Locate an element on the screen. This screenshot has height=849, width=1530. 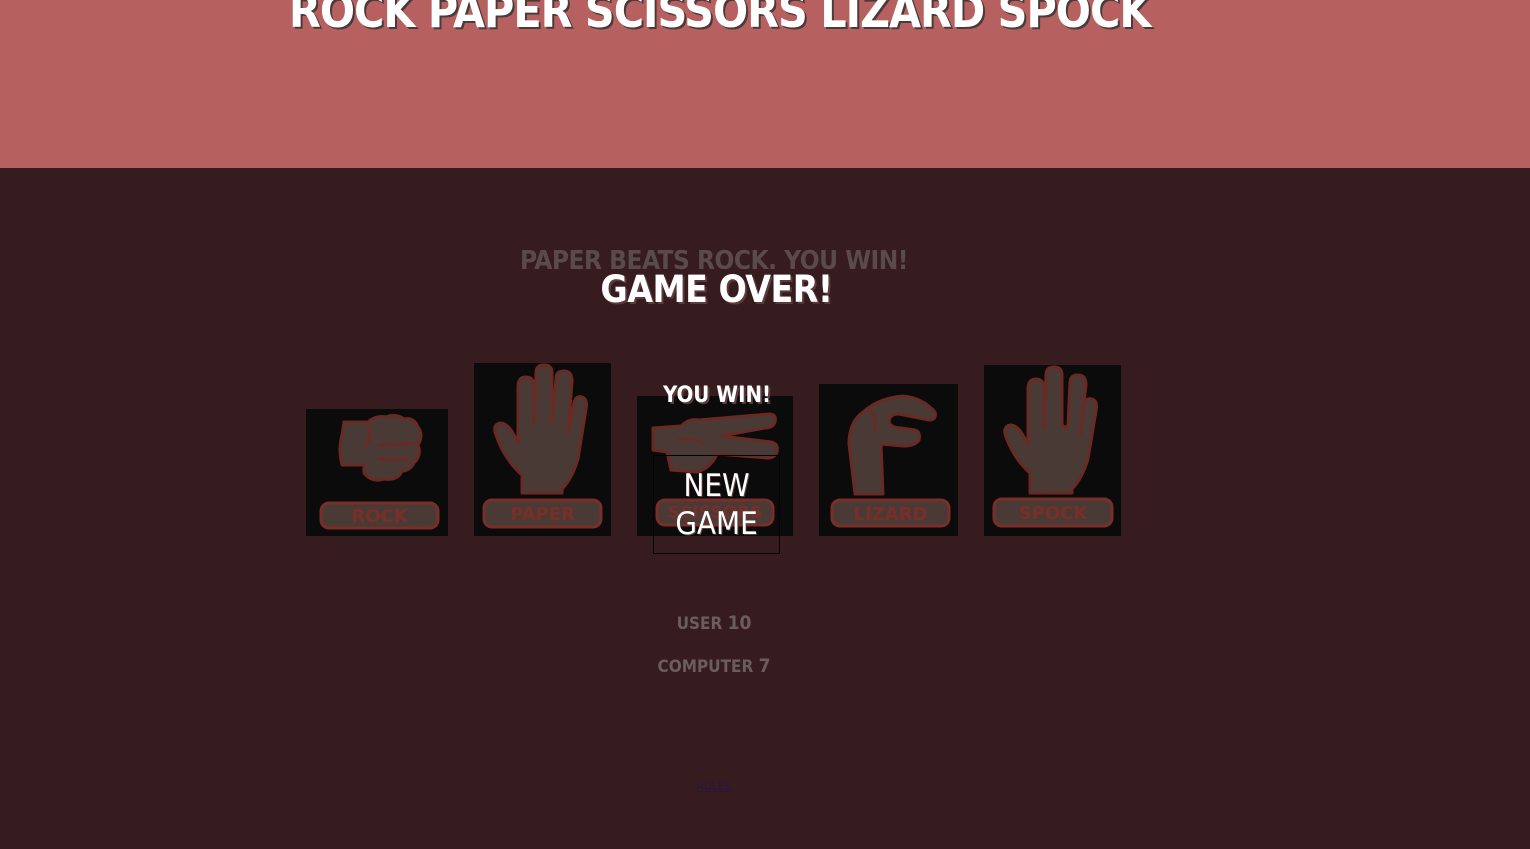
game-title: ROCK PAPER SCISSORS LIZARD SPOCK is located at coordinates (720, 19).